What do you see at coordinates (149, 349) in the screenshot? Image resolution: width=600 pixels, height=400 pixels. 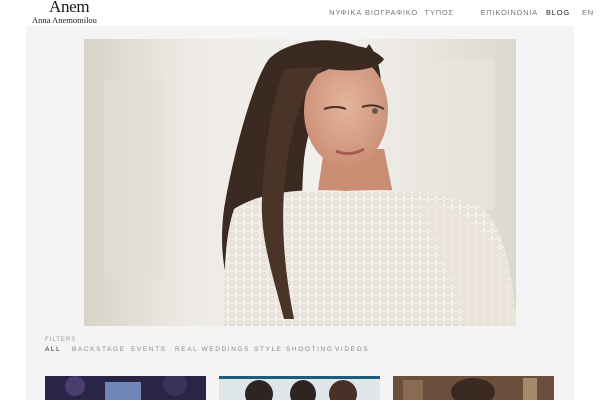 I see `filter-events: EVENTS` at bounding box center [149, 349].